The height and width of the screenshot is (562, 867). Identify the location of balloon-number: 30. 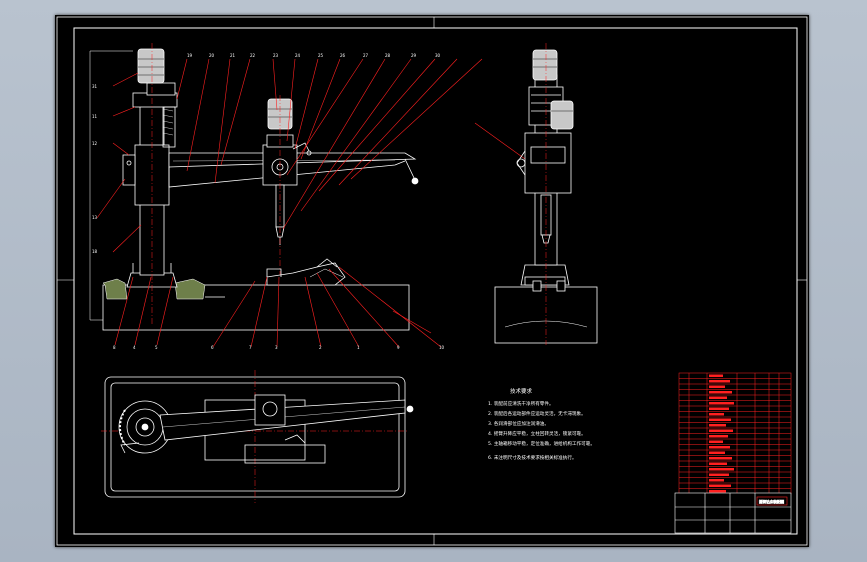
(438, 55).